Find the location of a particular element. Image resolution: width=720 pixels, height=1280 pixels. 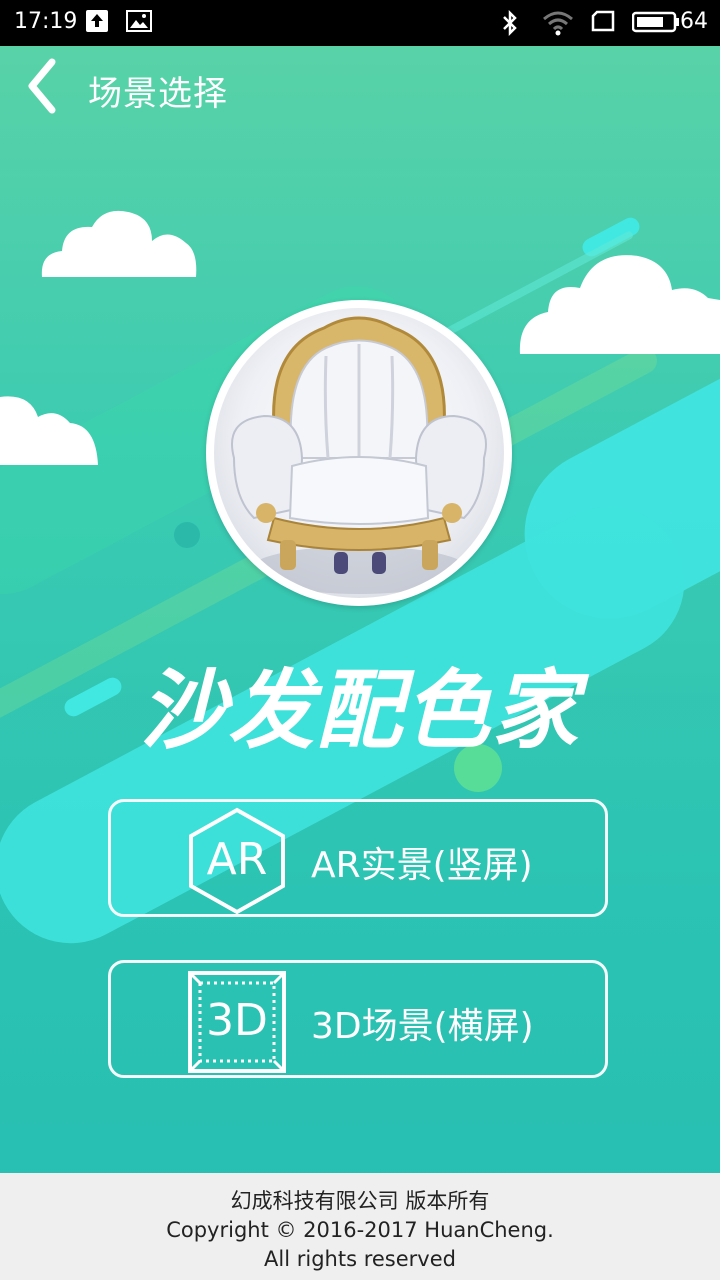

ar-mode-button: AR AR实景(竖屏) is located at coordinates (358, 858).